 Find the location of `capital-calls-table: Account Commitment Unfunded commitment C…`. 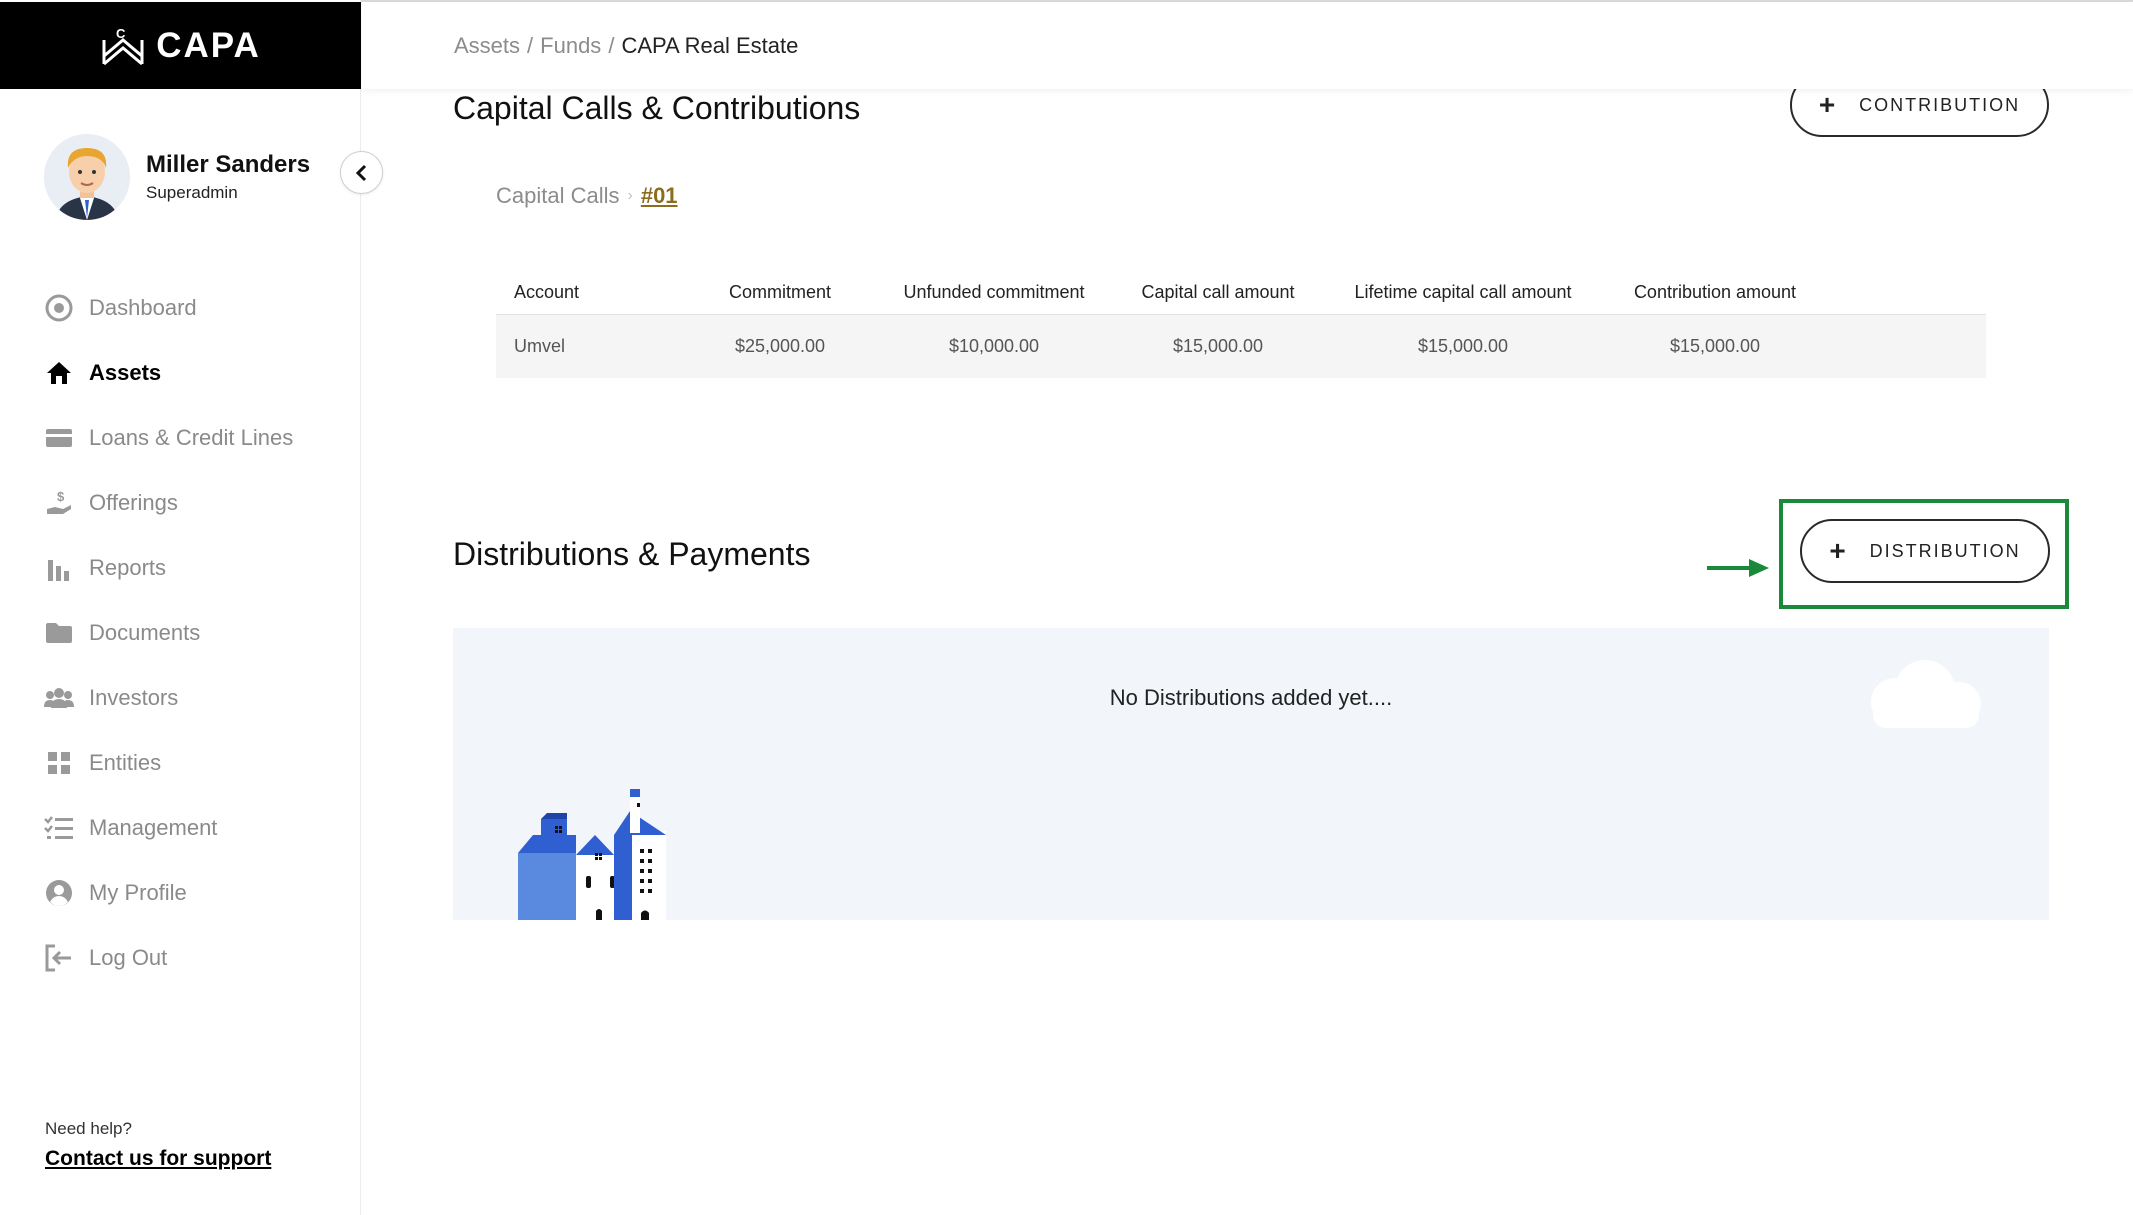

capital-calls-table: Account Commitment Unfunded commitment C… is located at coordinates (1241, 324).